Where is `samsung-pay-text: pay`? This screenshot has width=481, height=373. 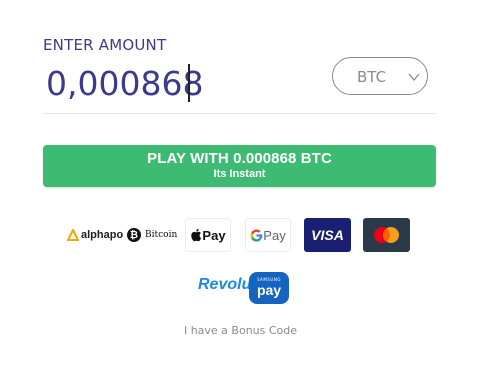 samsung-pay-text: pay is located at coordinates (269, 290).